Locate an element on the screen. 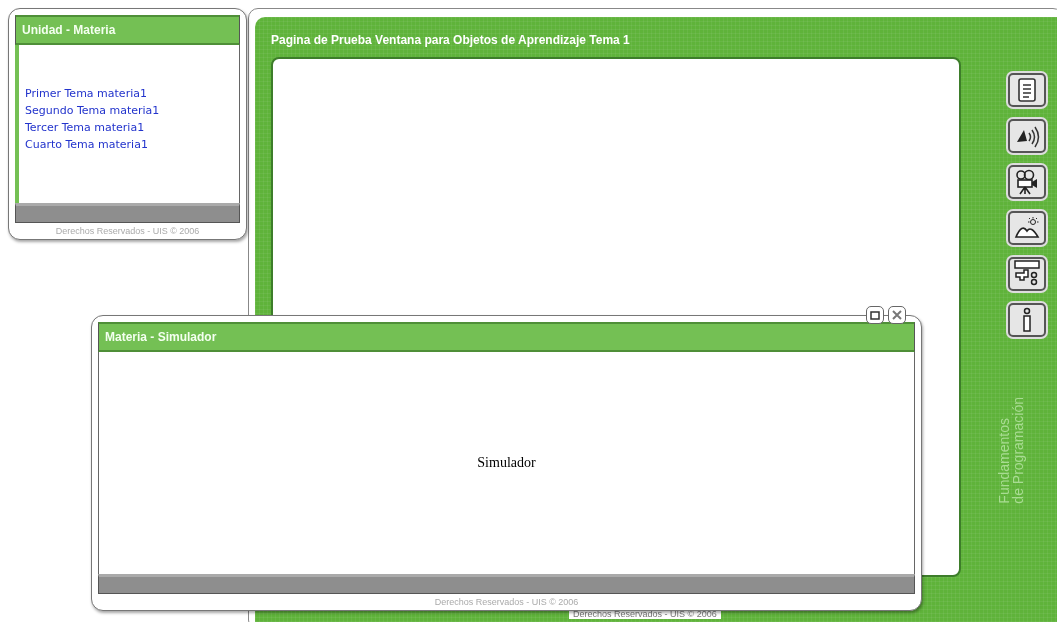 This screenshot has width=1057, height=622. logo-text: de Programación is located at coordinates (1018, 450).